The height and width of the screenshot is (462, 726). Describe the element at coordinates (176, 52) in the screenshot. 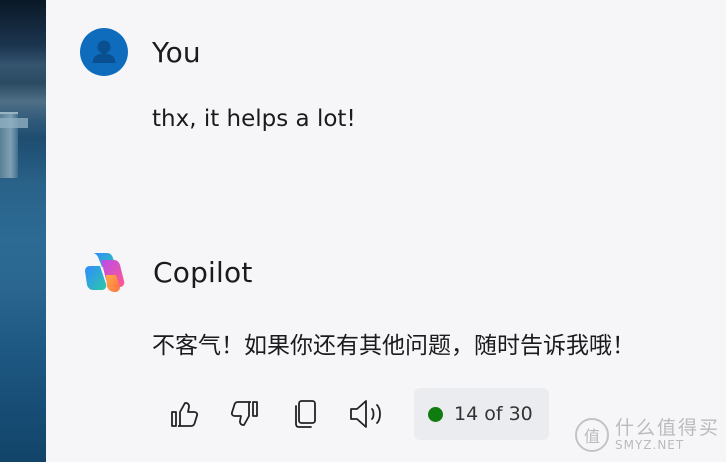

I see `user-author-name: You` at that location.